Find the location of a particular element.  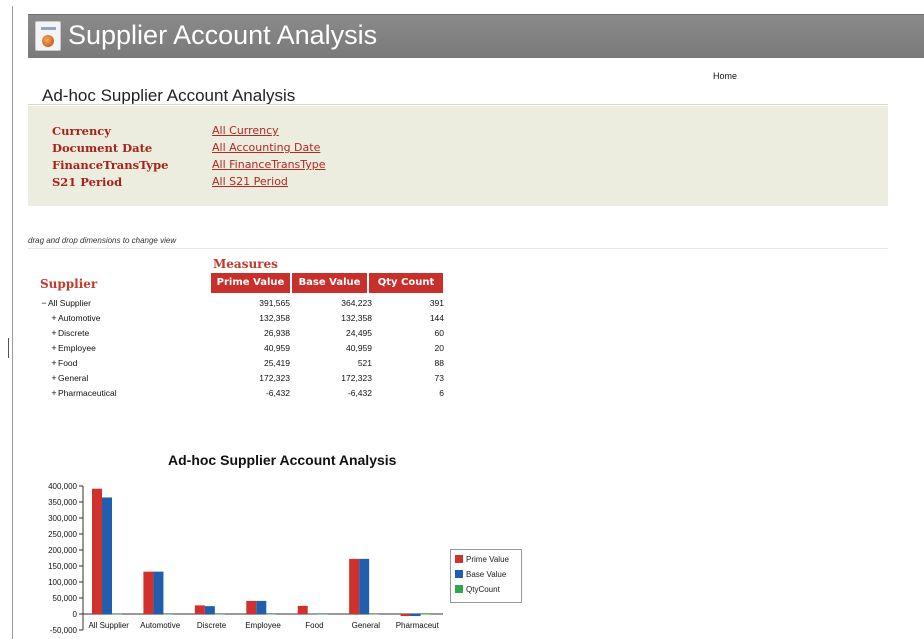

y-tick-label: 200,000 is located at coordinates (62, 550).